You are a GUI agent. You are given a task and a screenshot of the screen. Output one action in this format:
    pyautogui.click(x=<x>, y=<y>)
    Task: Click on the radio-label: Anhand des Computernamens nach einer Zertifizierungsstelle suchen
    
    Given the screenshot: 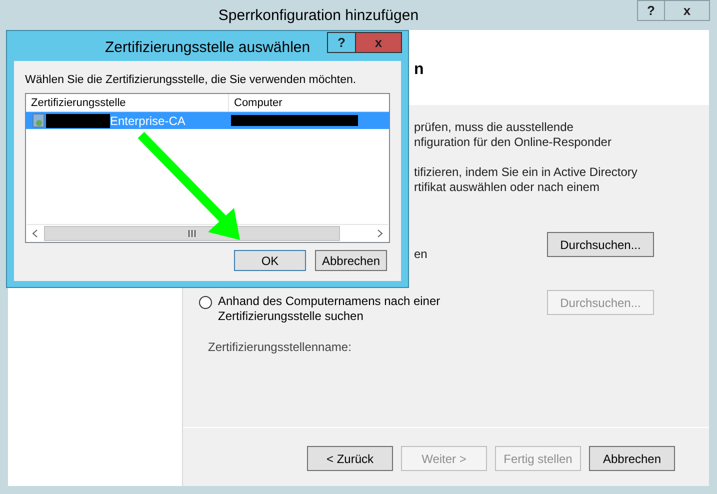 What is the action you would take?
    pyautogui.click(x=330, y=309)
    